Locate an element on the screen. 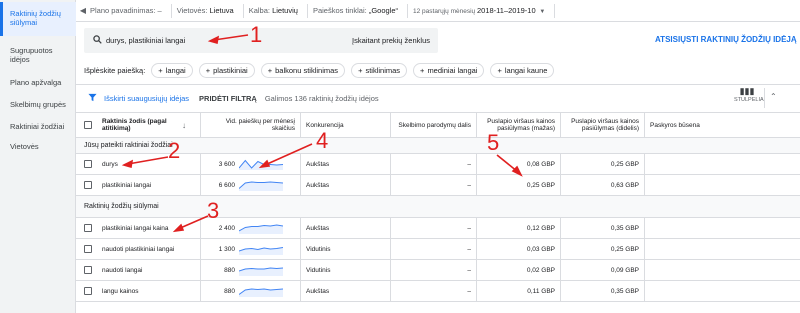  suggestion-chip: + stiklinimas is located at coordinates (379, 70).